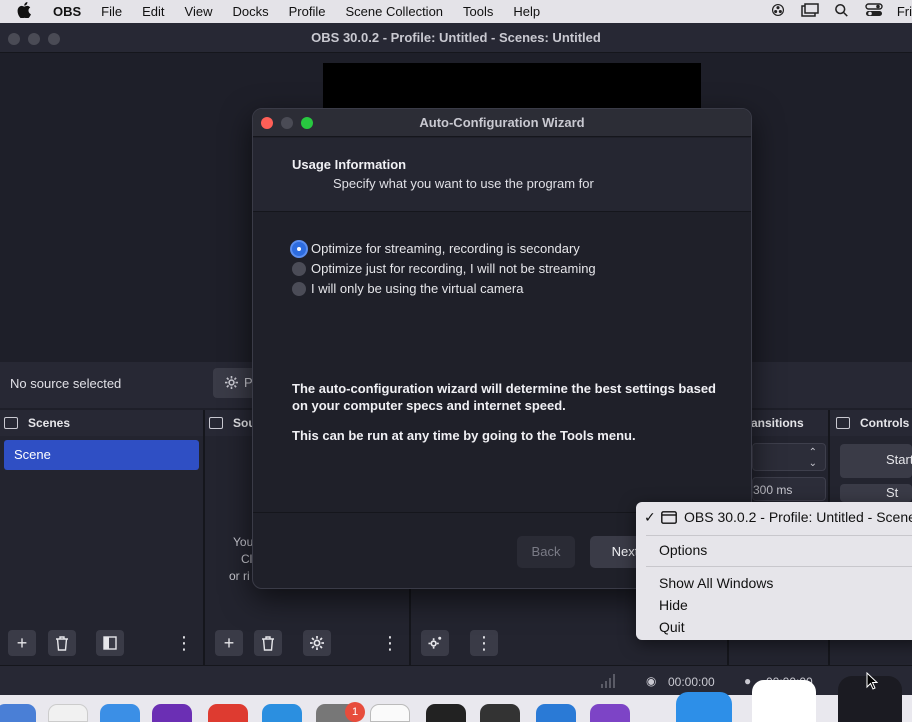 The width and height of the screenshot is (912, 722). I want to click on obs-status-icon, so click(778, 11).